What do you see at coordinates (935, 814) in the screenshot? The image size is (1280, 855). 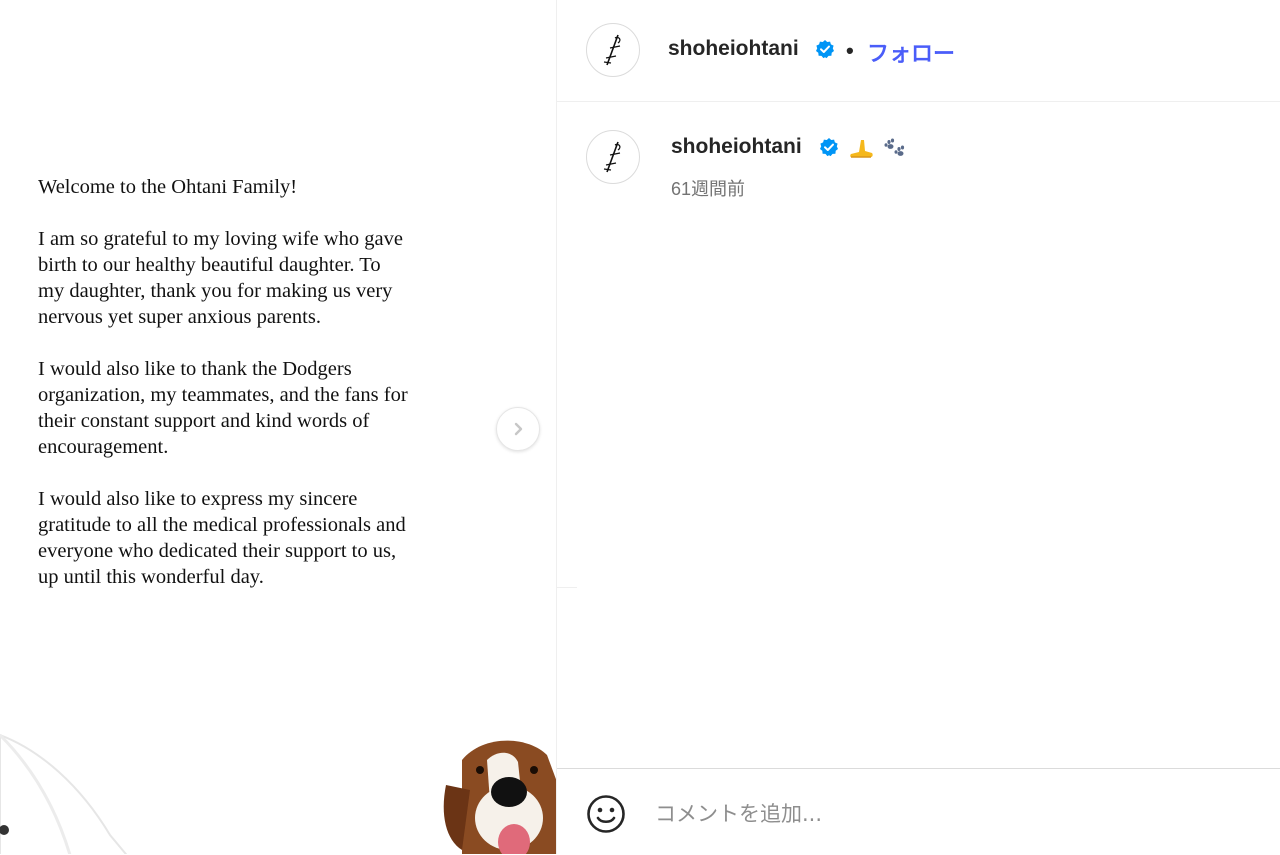 I see `comment-input` at bounding box center [935, 814].